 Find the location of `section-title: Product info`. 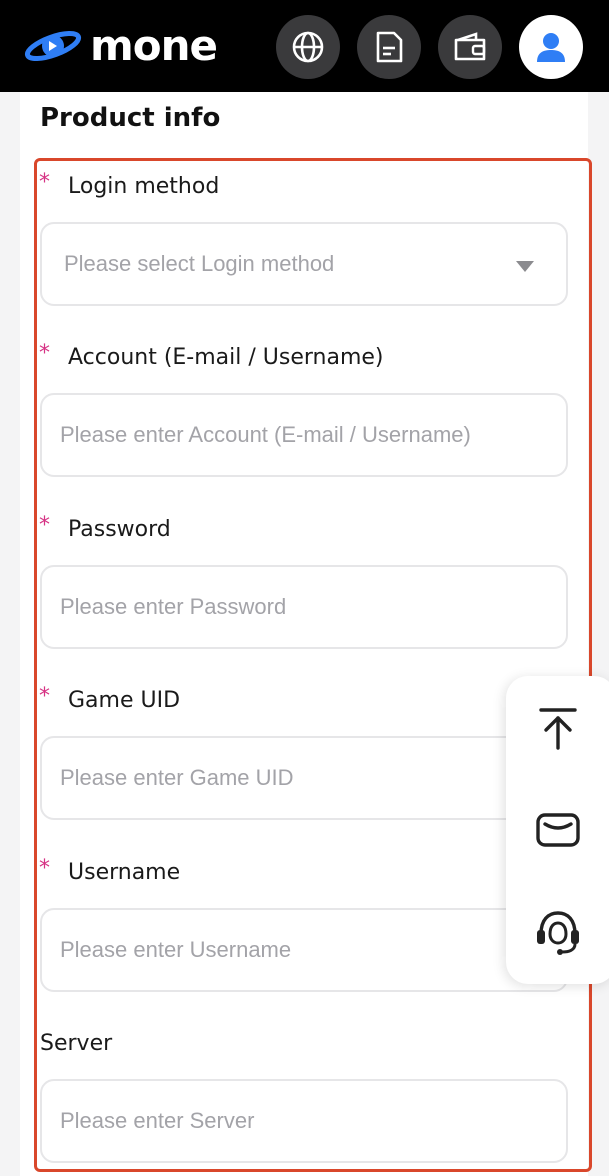

section-title: Product info is located at coordinates (130, 118).